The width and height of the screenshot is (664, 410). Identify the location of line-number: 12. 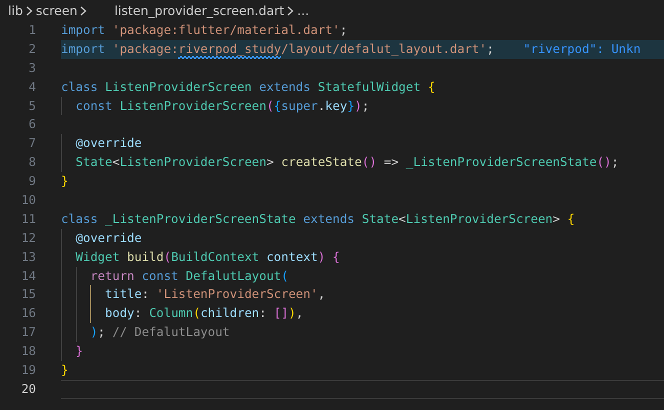
(28, 238).